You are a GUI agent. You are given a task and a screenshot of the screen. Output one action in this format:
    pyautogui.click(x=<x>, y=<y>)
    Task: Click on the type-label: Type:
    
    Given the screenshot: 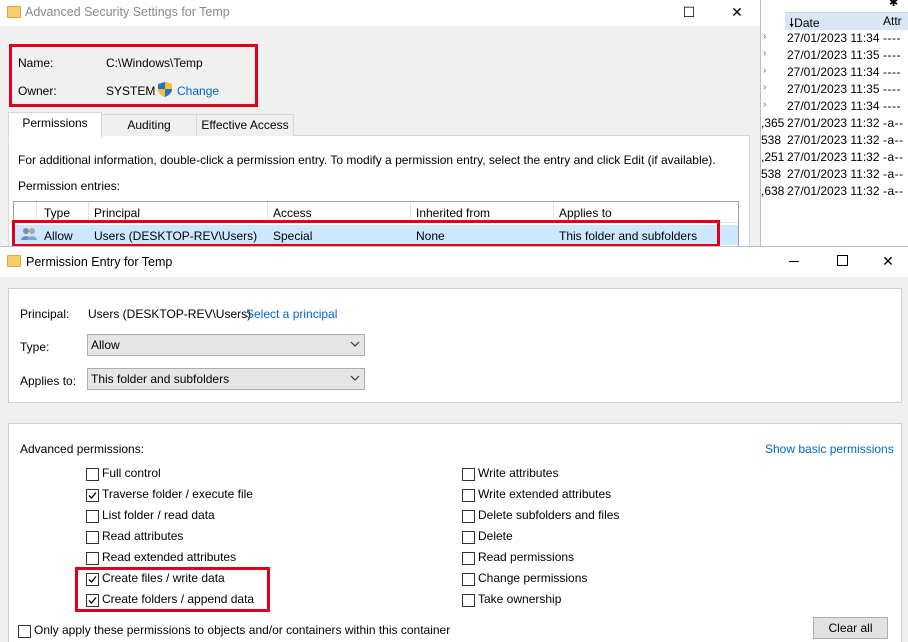 What is the action you would take?
    pyautogui.click(x=35, y=347)
    